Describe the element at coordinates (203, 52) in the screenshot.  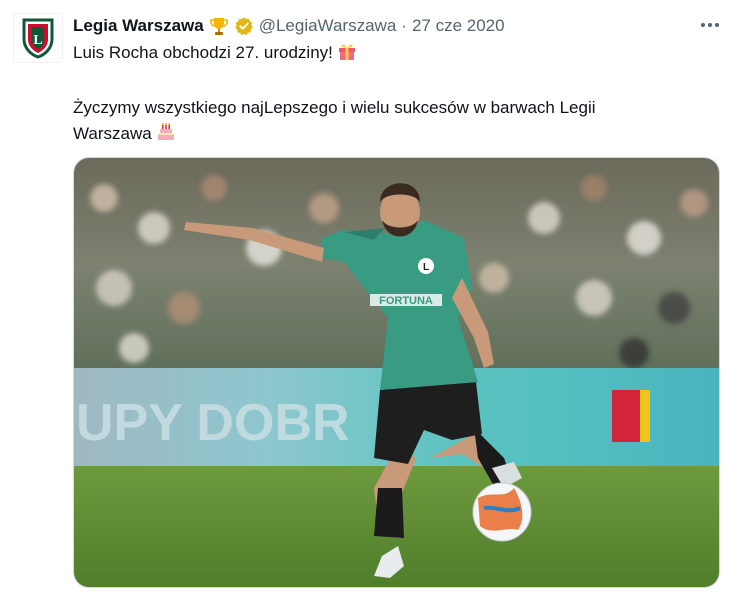
I see `text-line-1-content: Luis Rocha obchodzi 27. urodziny!` at that location.